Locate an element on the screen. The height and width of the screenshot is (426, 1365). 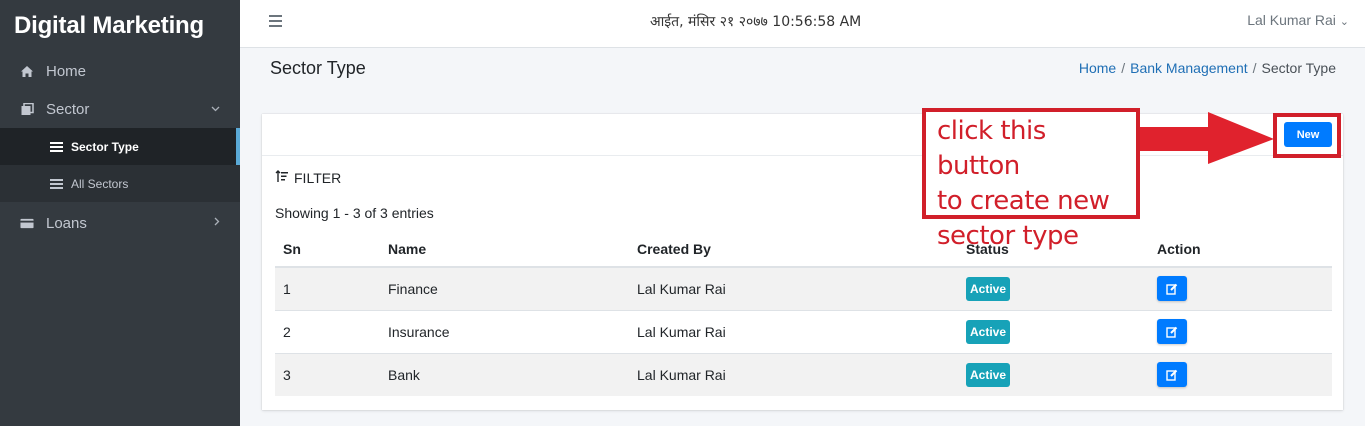
sidebar-item-all-sectors: All Sectors is located at coordinates (120, 183).